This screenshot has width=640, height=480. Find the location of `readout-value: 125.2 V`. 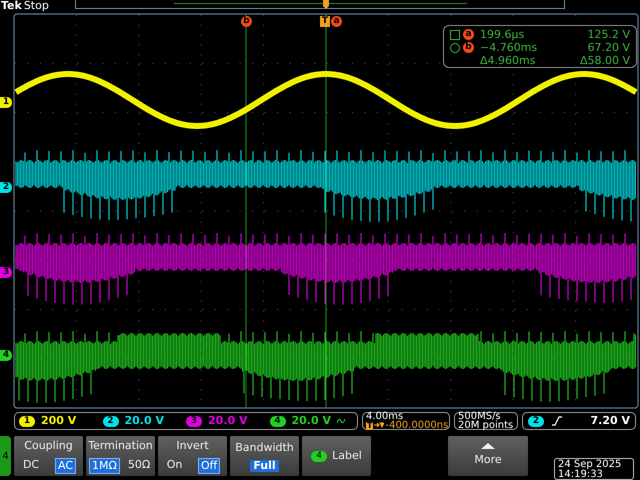

readout-value: 125.2 V is located at coordinates (608, 34).